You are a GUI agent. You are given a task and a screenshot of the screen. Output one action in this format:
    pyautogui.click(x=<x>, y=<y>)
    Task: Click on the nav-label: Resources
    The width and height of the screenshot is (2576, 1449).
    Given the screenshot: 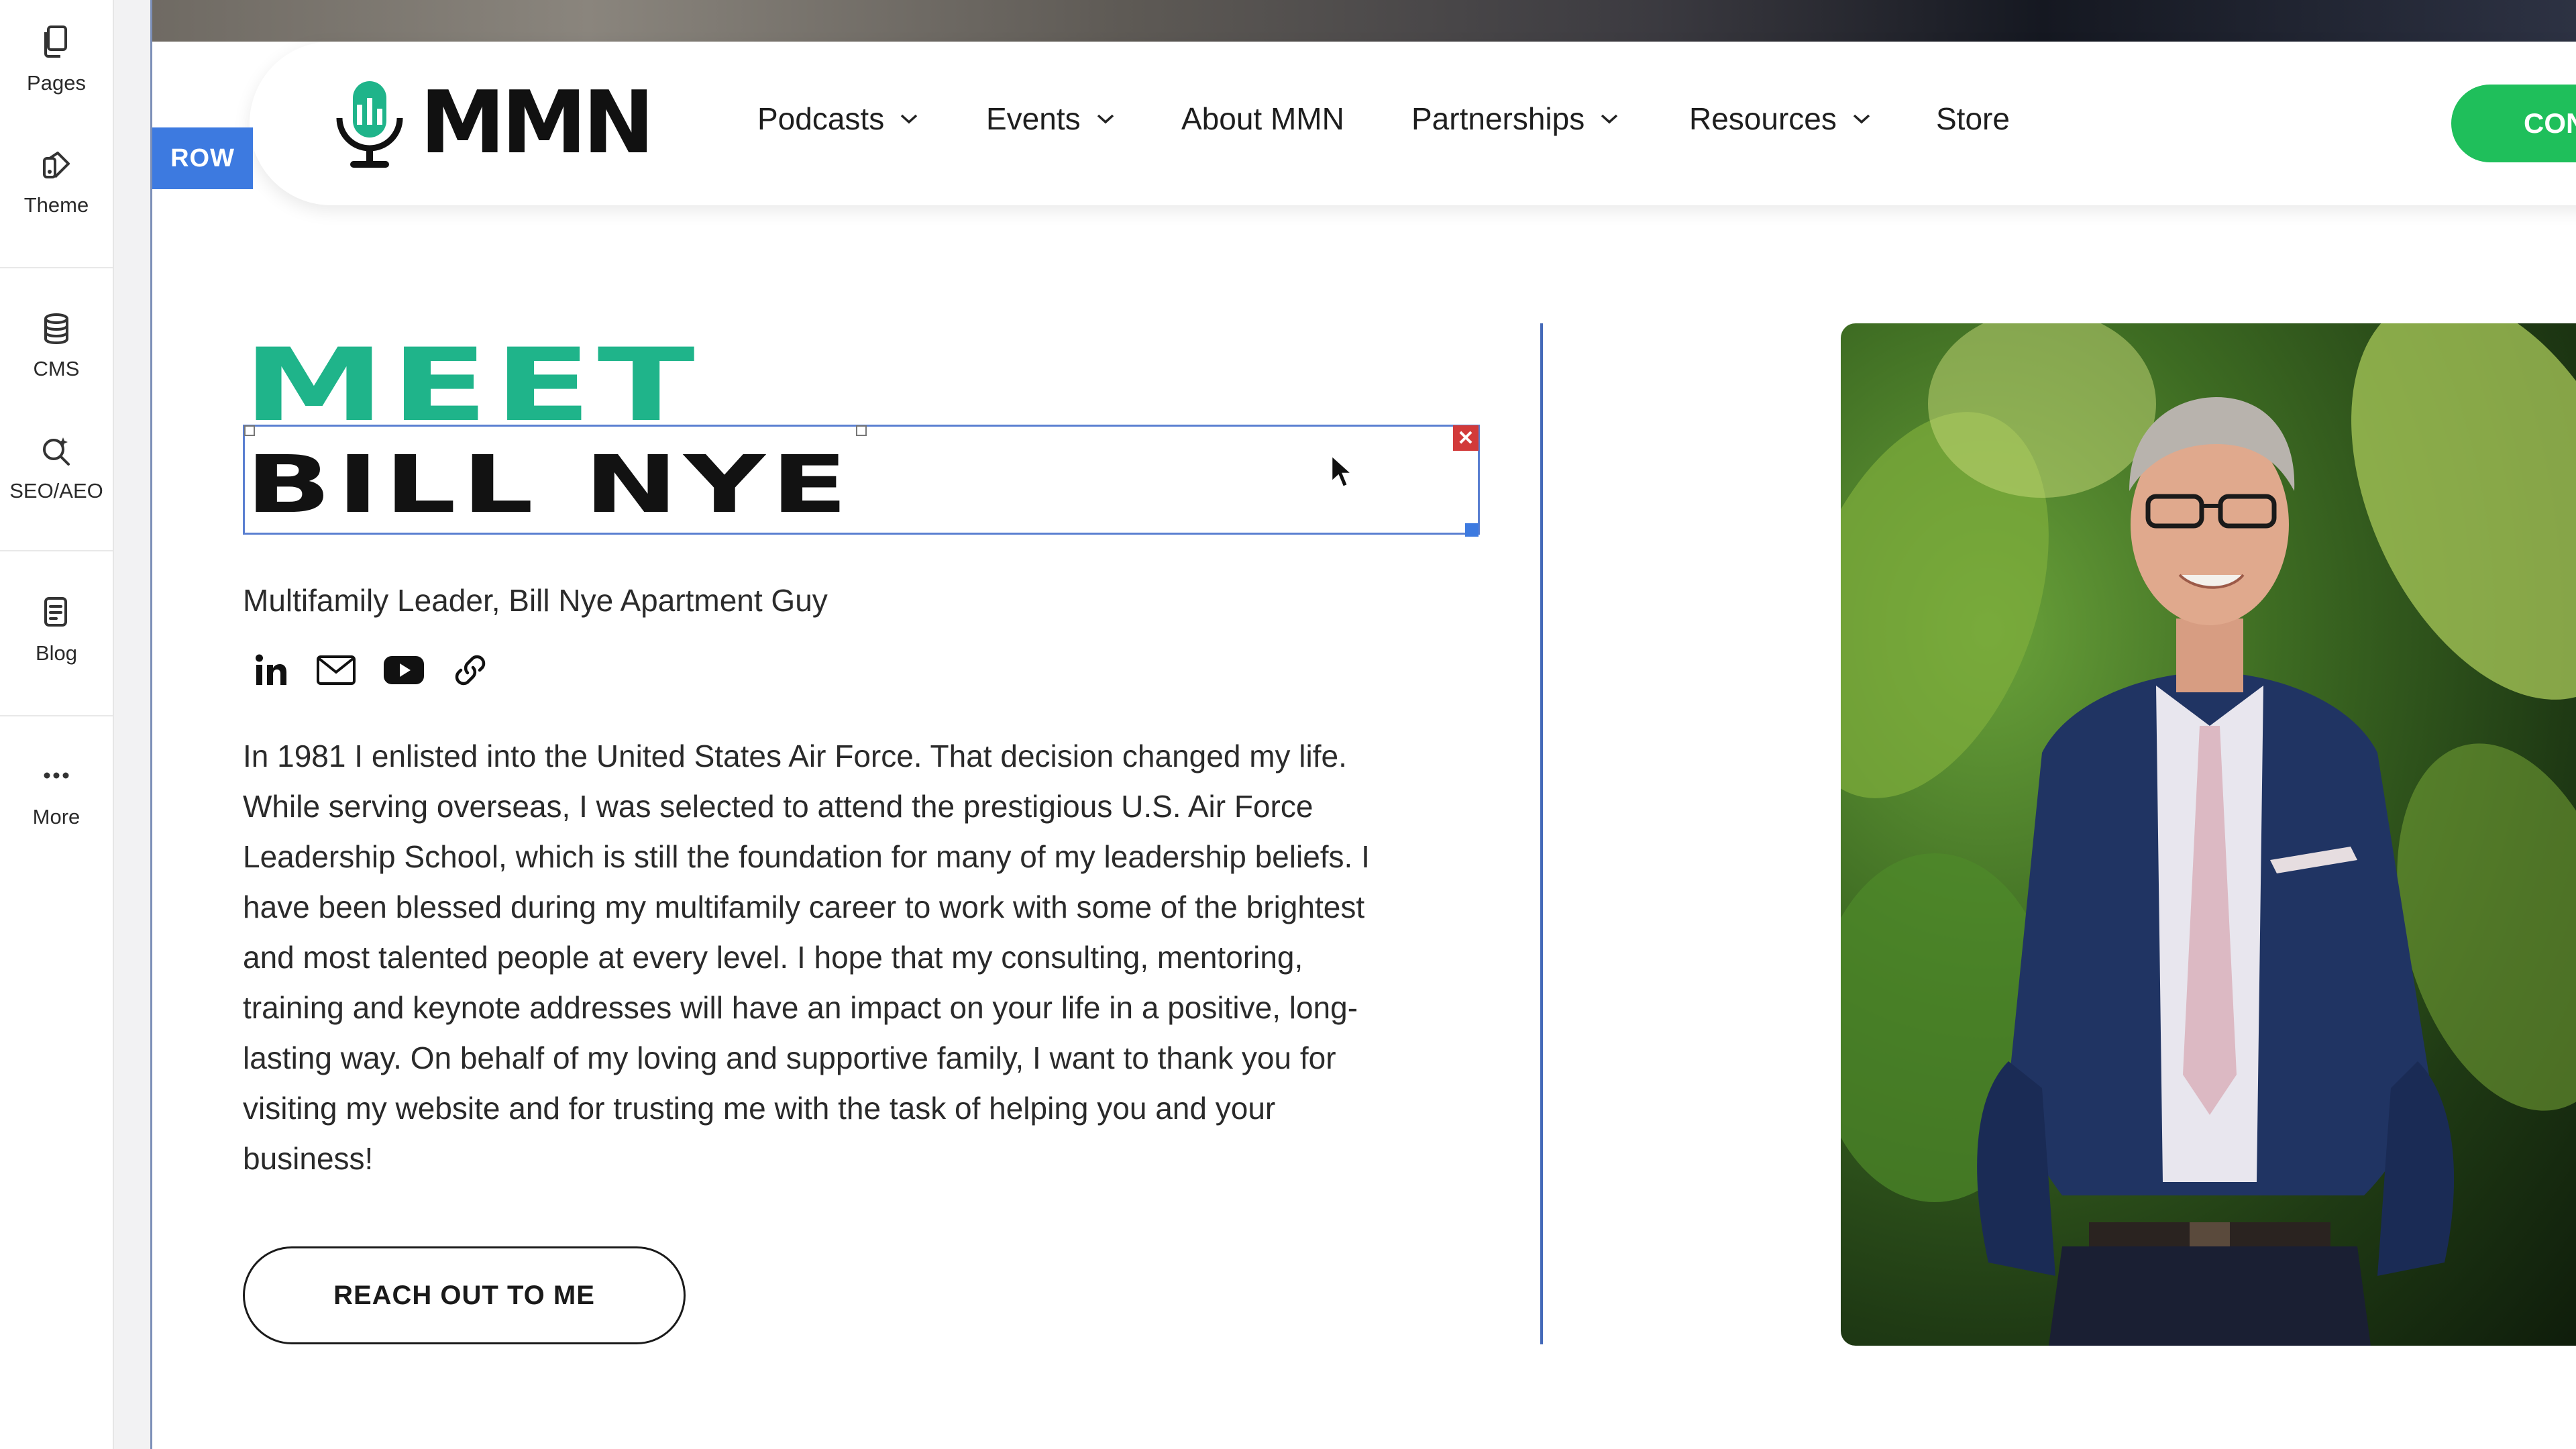 What is the action you would take?
    pyautogui.click(x=1763, y=118)
    